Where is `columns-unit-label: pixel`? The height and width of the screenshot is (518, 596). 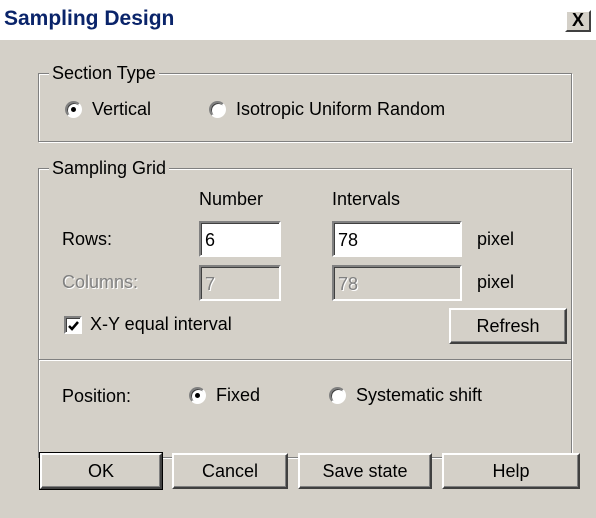
columns-unit-label: pixel is located at coordinates (496, 282).